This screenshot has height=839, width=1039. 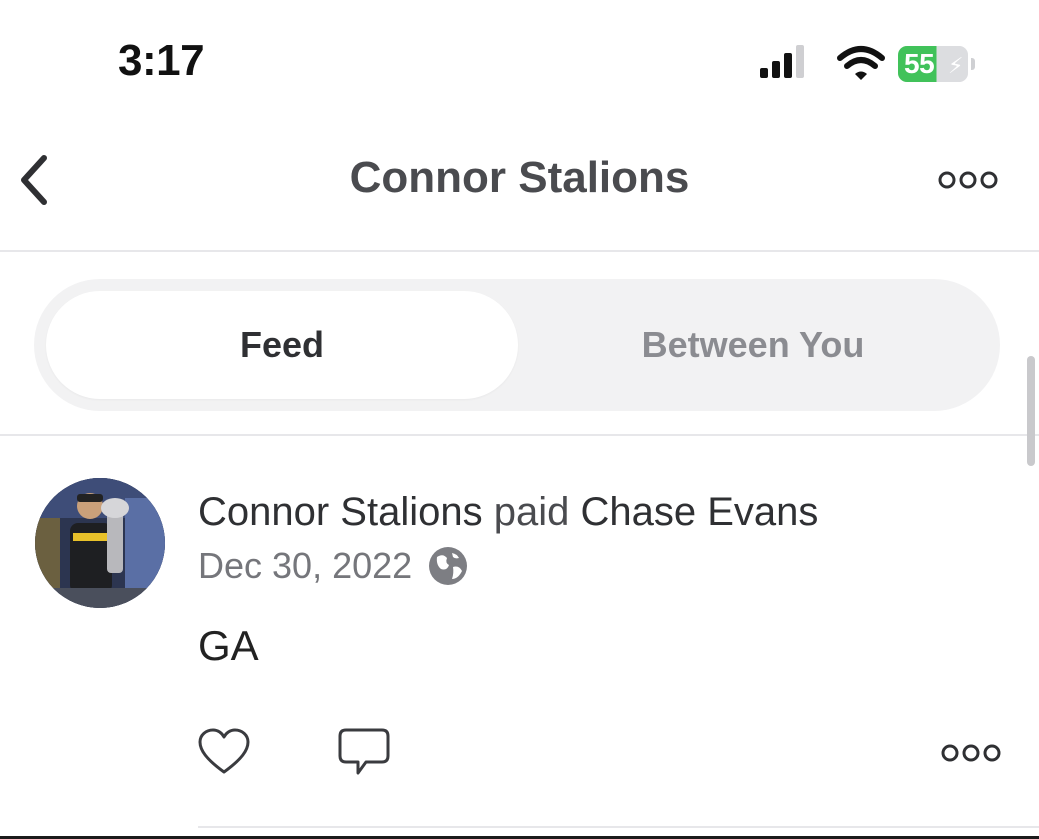 What do you see at coordinates (753, 345) in the screenshot?
I see `tab-between-you: Between You` at bounding box center [753, 345].